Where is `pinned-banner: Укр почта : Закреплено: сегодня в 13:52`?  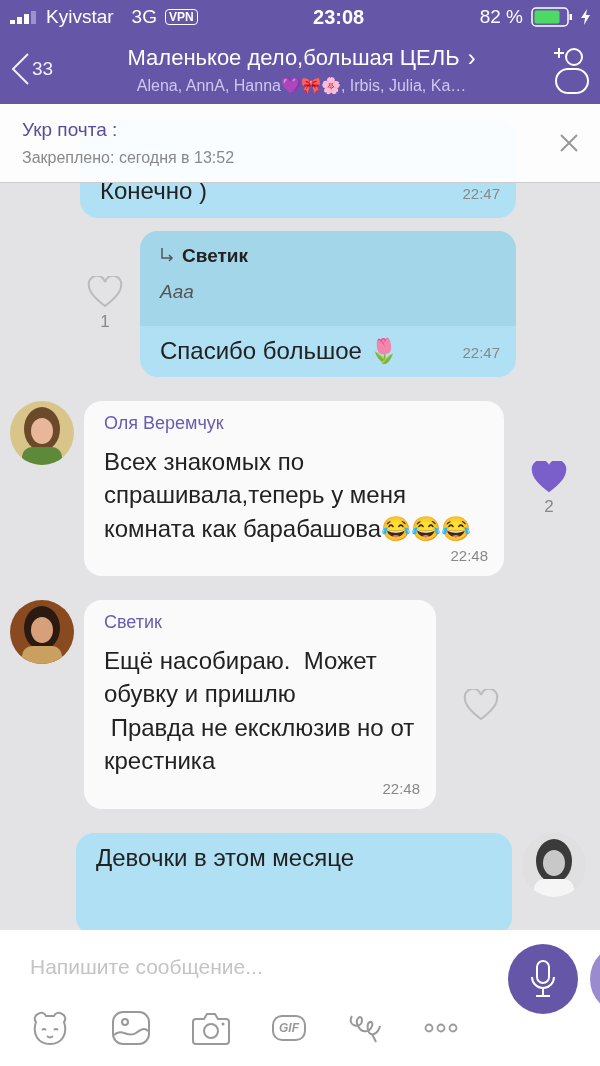 pinned-banner: Укр почта : Закреплено: сегодня в 13:52 is located at coordinates (300, 143).